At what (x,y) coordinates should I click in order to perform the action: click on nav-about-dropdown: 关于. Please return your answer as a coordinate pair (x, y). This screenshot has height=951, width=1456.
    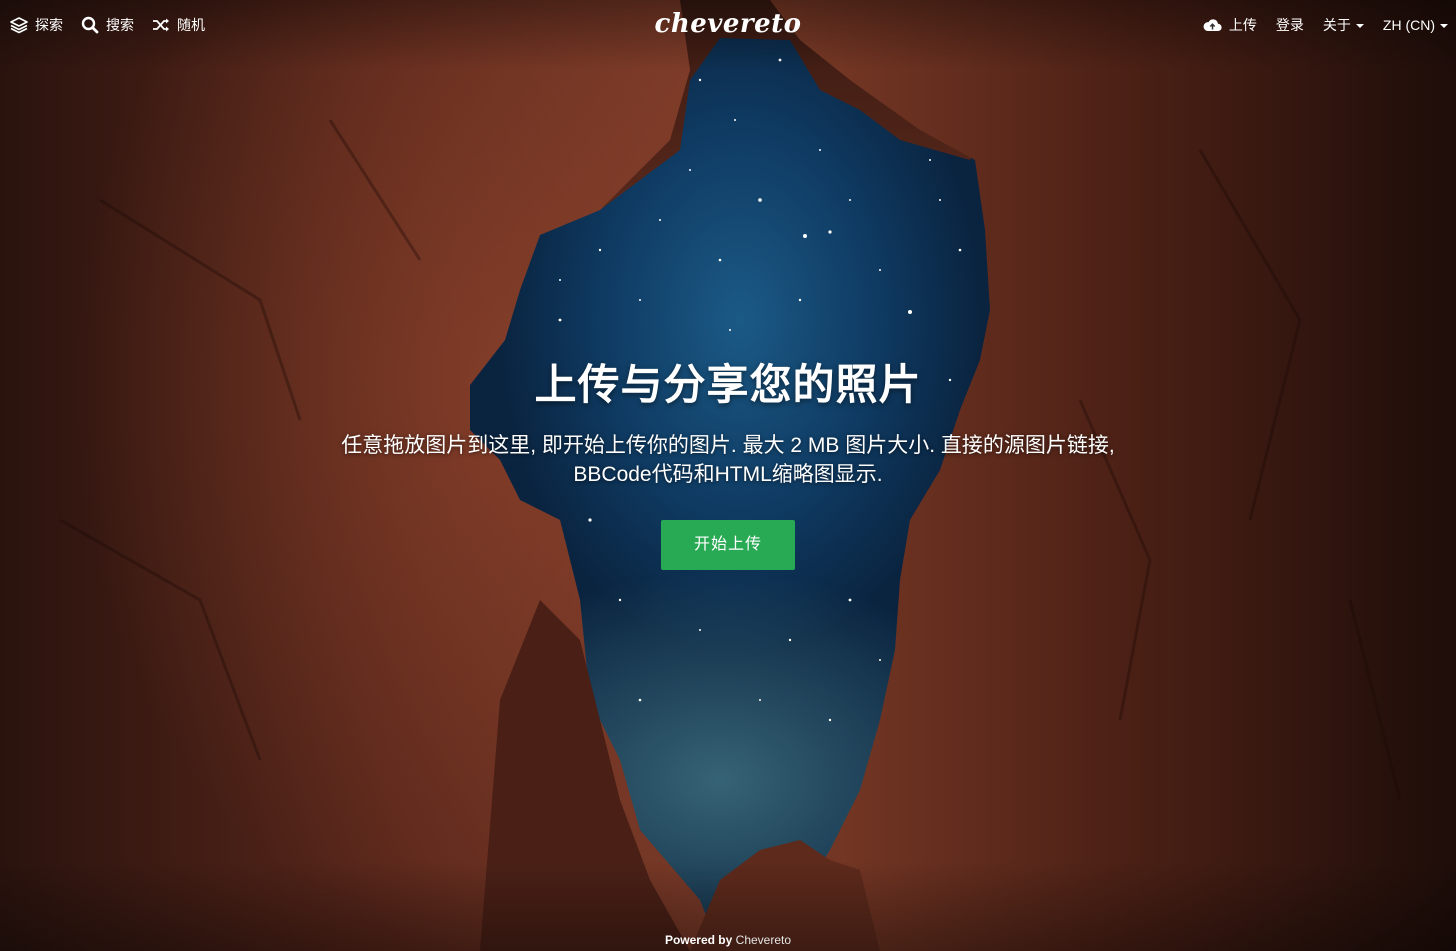
    Looking at the image, I should click on (1343, 25).